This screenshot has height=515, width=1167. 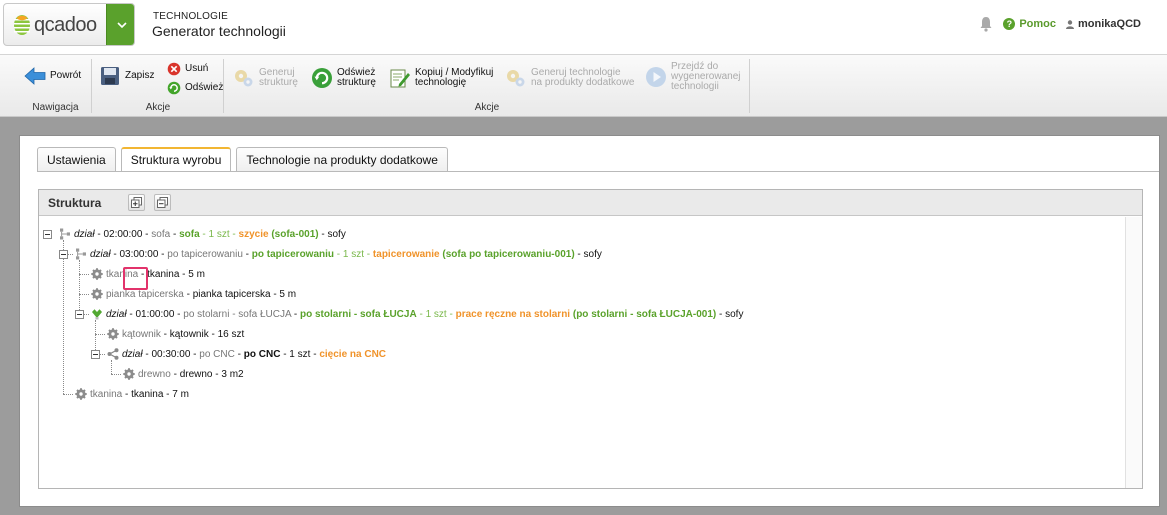 What do you see at coordinates (66, 75) in the screenshot?
I see `back-label: Powrót` at bounding box center [66, 75].